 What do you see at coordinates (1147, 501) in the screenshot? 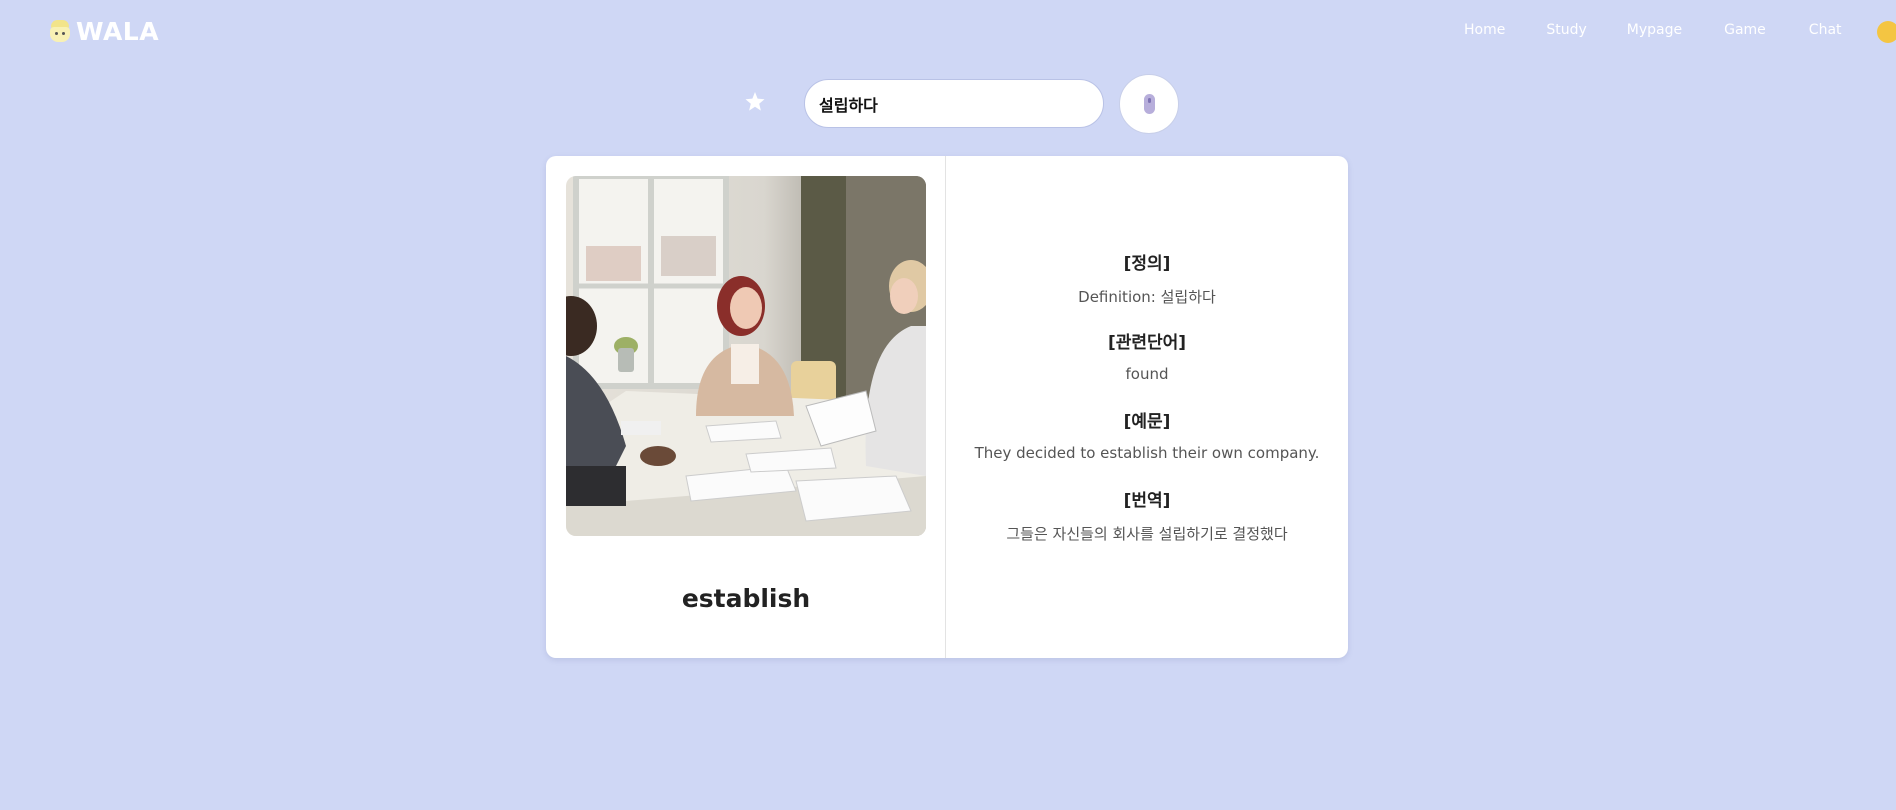
I see `translation-heading: [번역]` at bounding box center [1147, 501].